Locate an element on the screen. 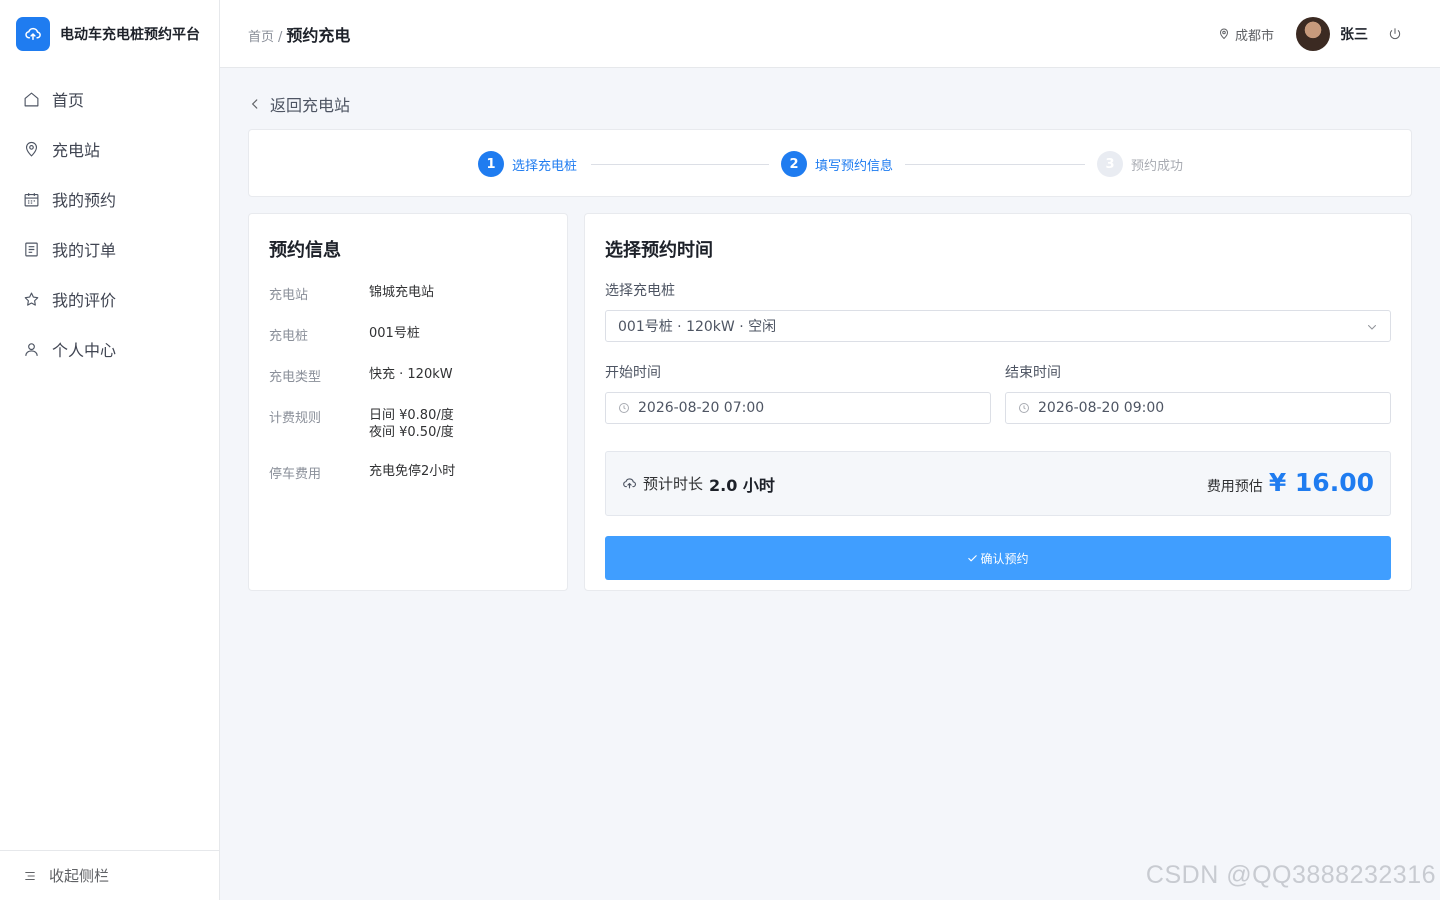  collapse-sidebar-button: 收起侧栏 is located at coordinates (109, 875).